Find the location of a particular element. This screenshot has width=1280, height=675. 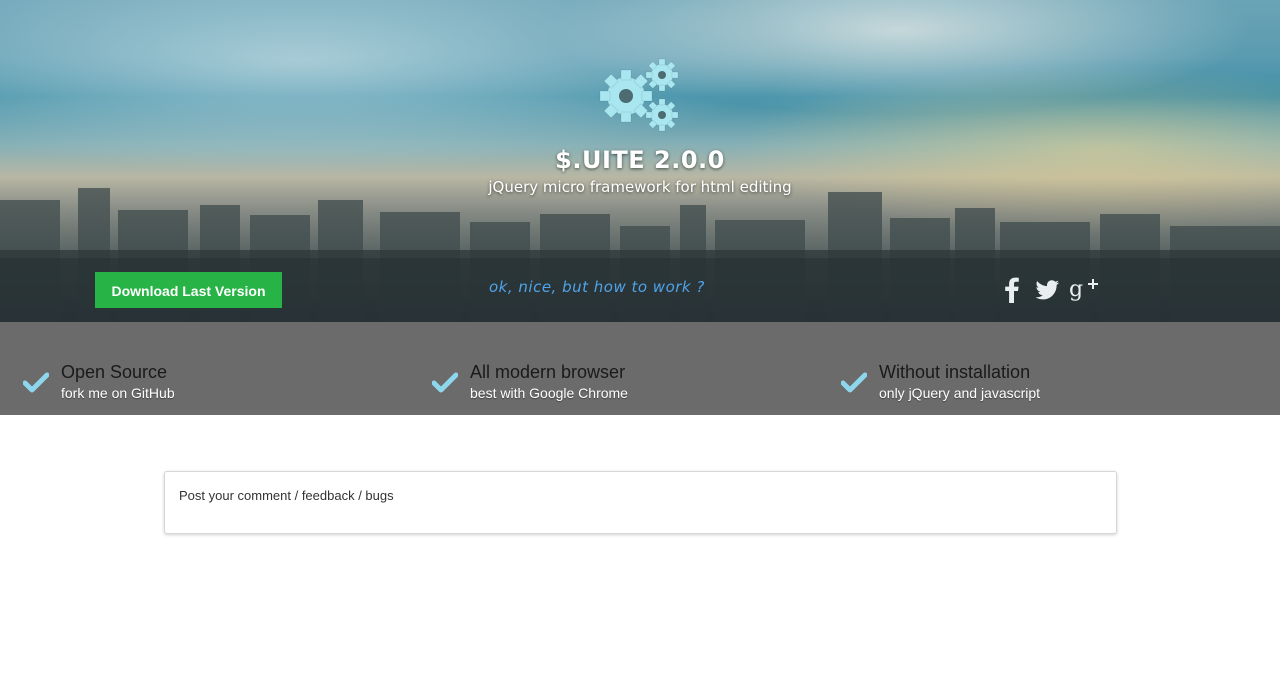

twitter-icon is located at coordinates (1047, 289).